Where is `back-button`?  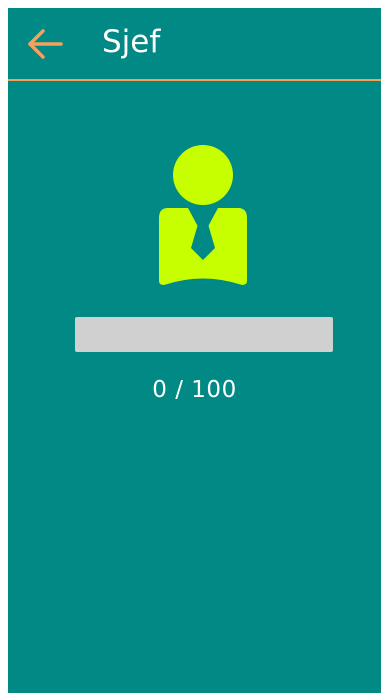 back-button is located at coordinates (45, 44).